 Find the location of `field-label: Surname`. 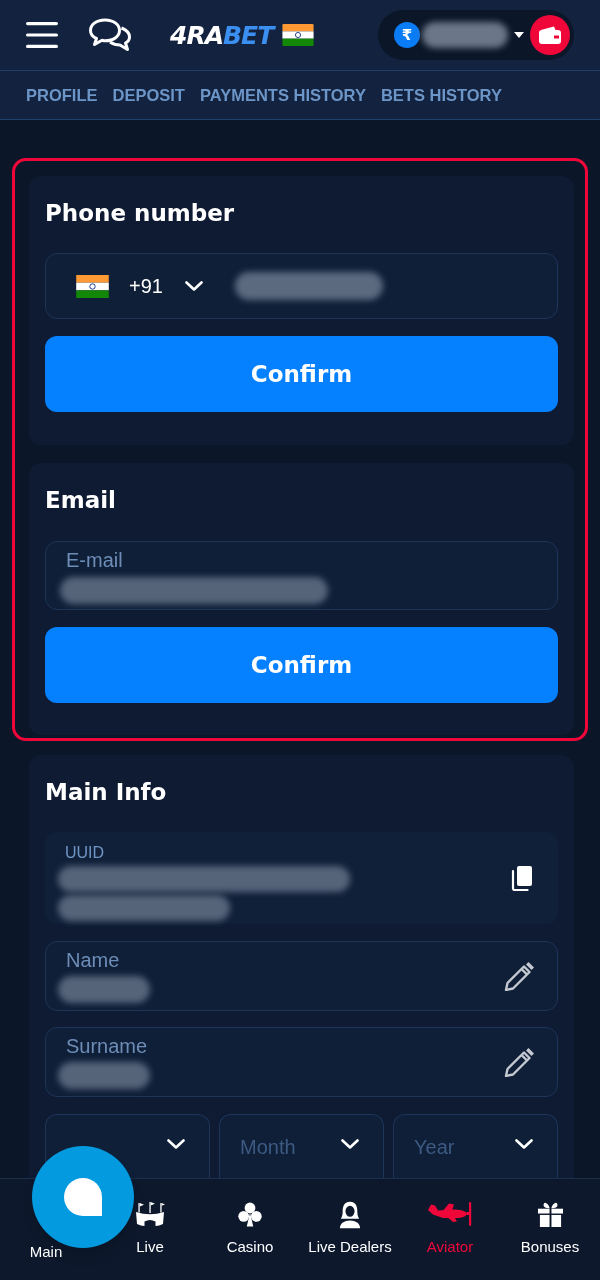

field-label: Surname is located at coordinates (107, 1046).